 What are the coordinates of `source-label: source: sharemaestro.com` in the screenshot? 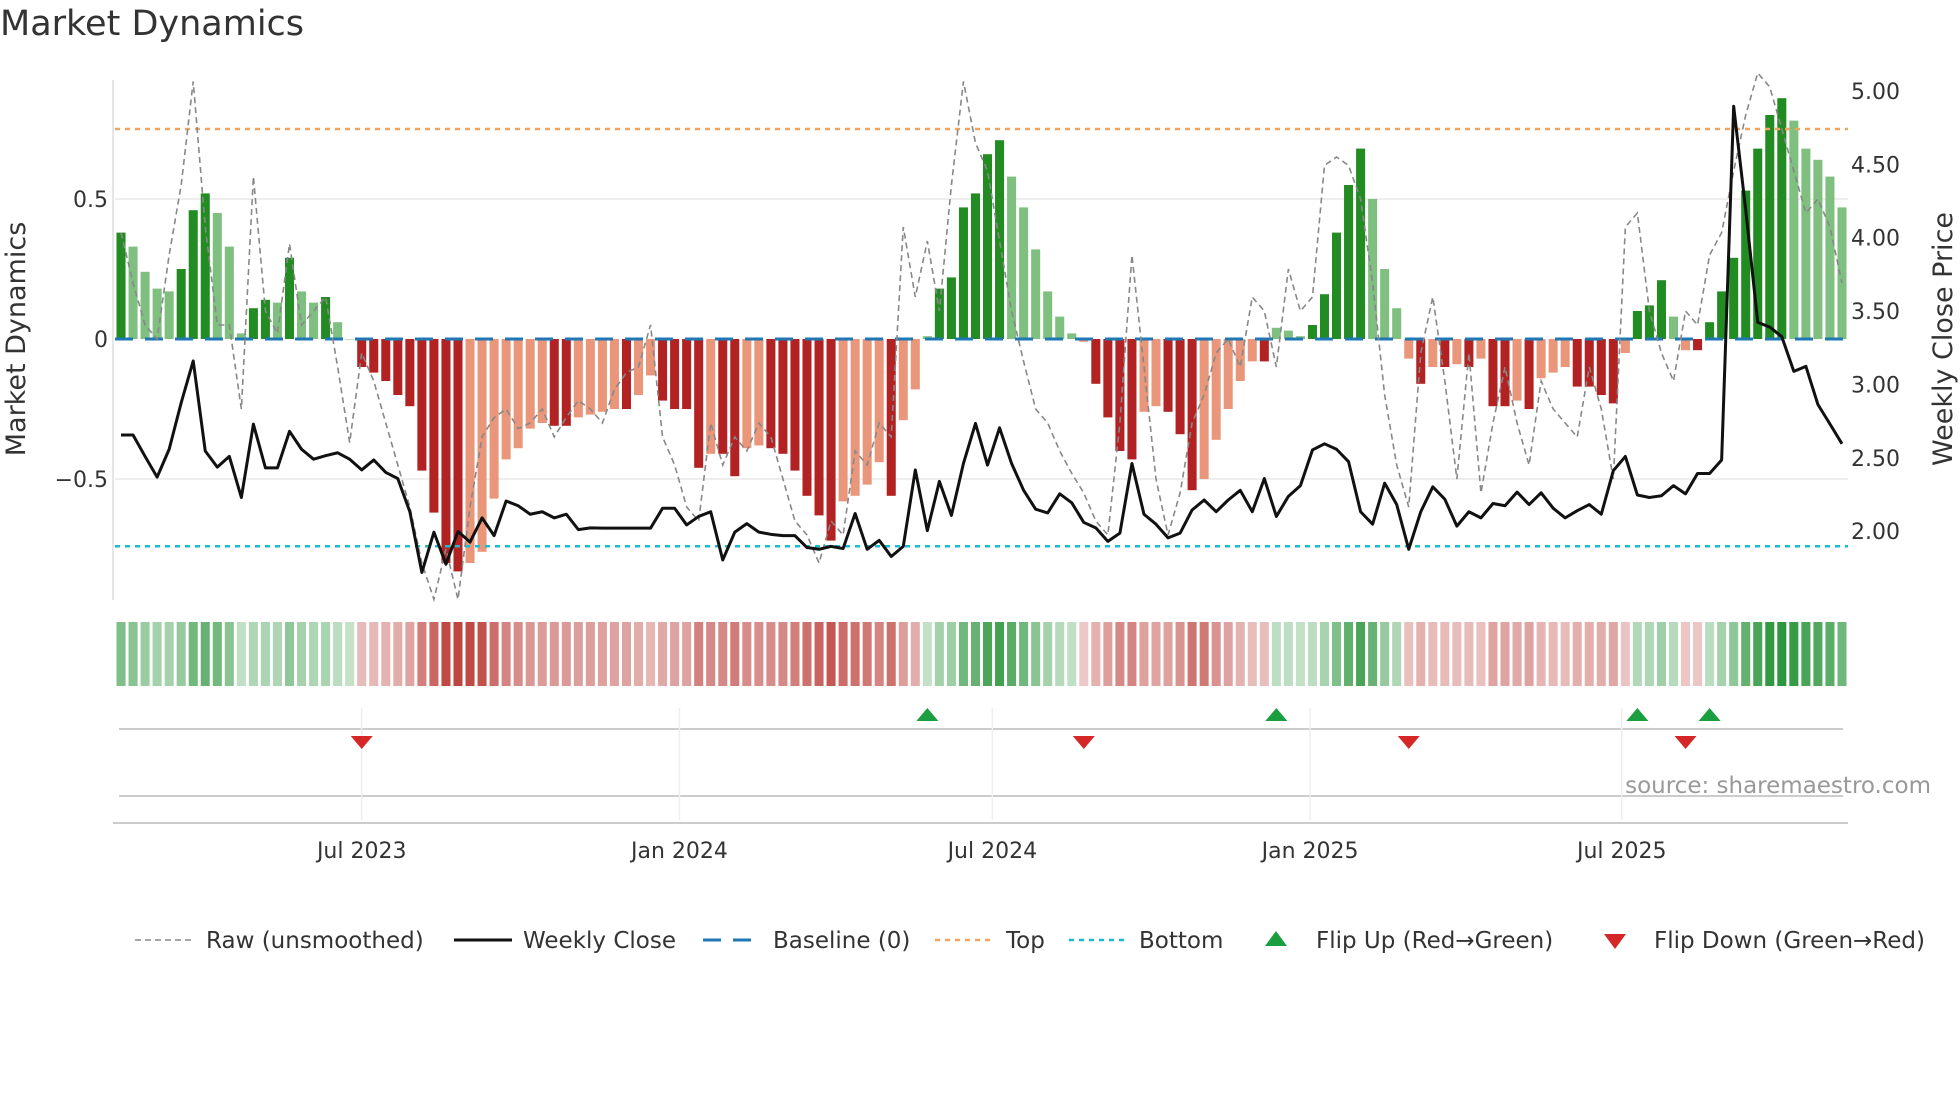 It's located at (1778, 786).